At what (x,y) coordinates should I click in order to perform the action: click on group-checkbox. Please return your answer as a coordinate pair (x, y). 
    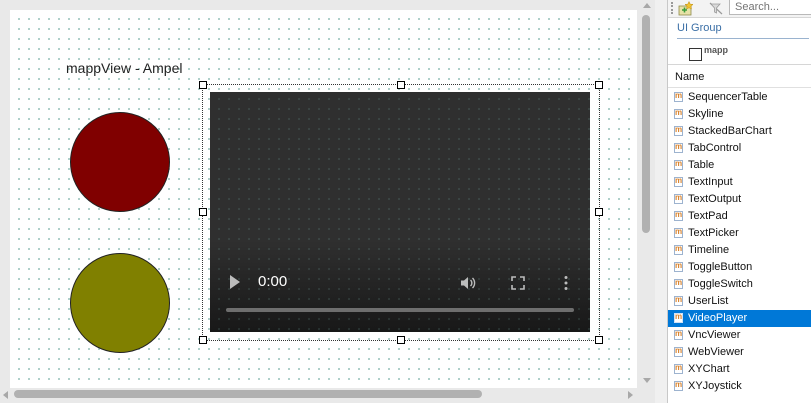
    Looking at the image, I should click on (695, 54).